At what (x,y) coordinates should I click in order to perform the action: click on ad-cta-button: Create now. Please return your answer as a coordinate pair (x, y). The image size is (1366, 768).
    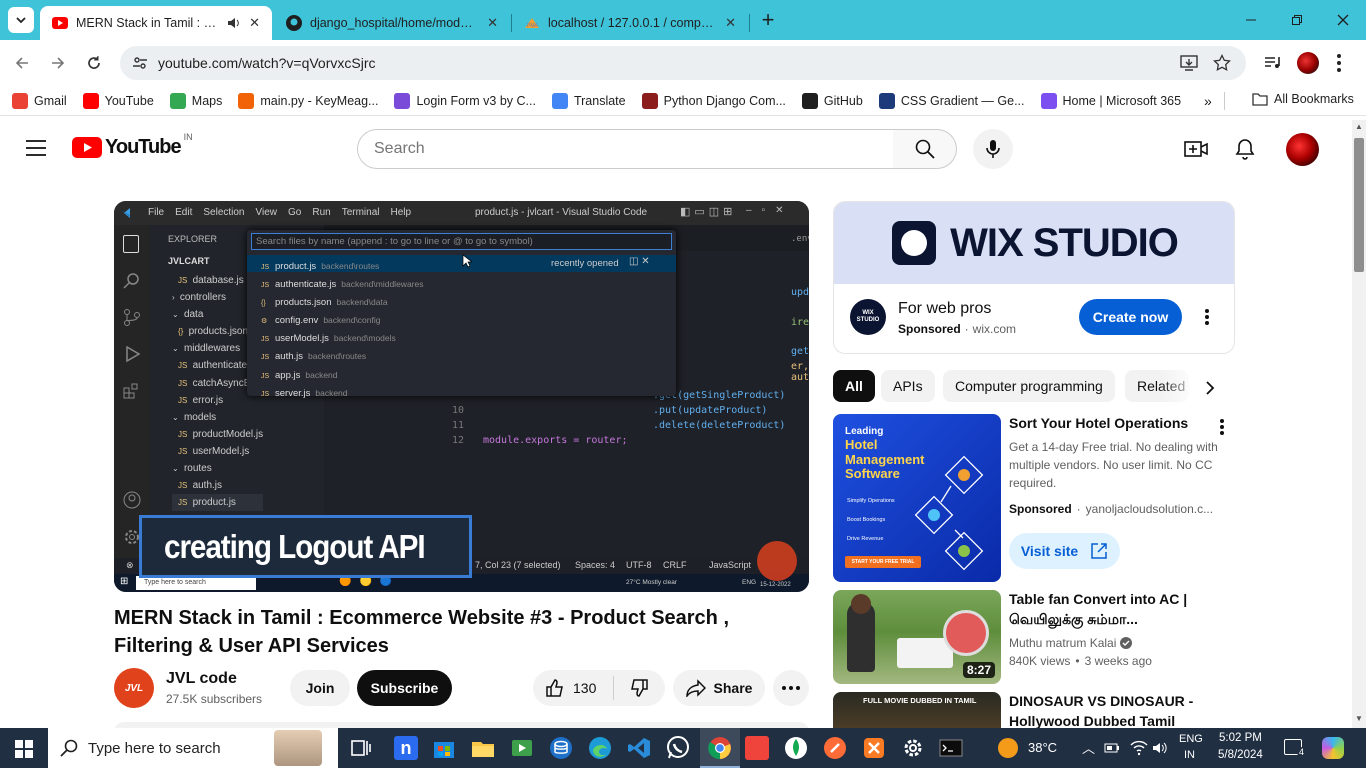
    Looking at the image, I should click on (1130, 317).